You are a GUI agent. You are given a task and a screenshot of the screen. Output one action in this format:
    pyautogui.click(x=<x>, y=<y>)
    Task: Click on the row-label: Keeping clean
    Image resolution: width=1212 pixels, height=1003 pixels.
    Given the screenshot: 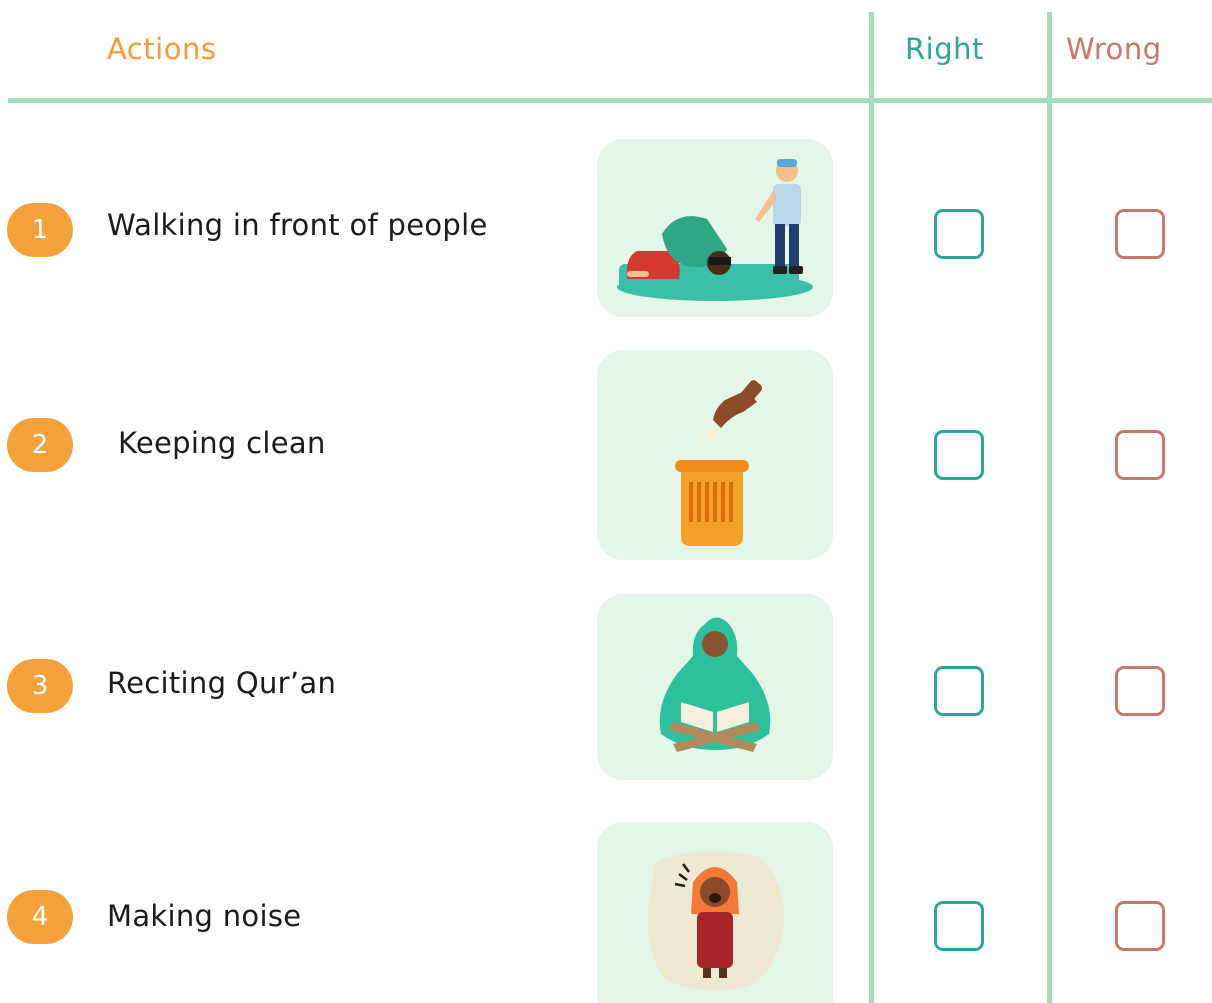 What is the action you would take?
    pyautogui.click(x=222, y=443)
    